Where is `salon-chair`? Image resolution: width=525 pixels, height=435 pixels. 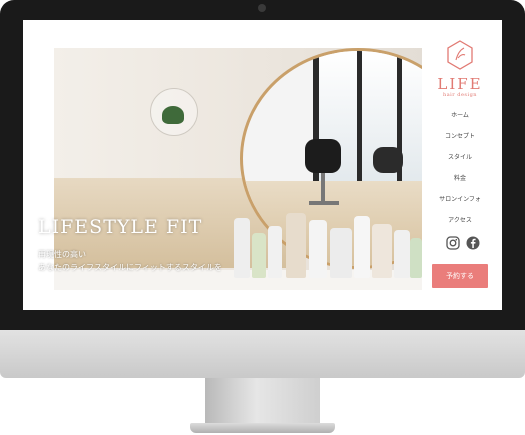
salon-chair is located at coordinates (323, 156).